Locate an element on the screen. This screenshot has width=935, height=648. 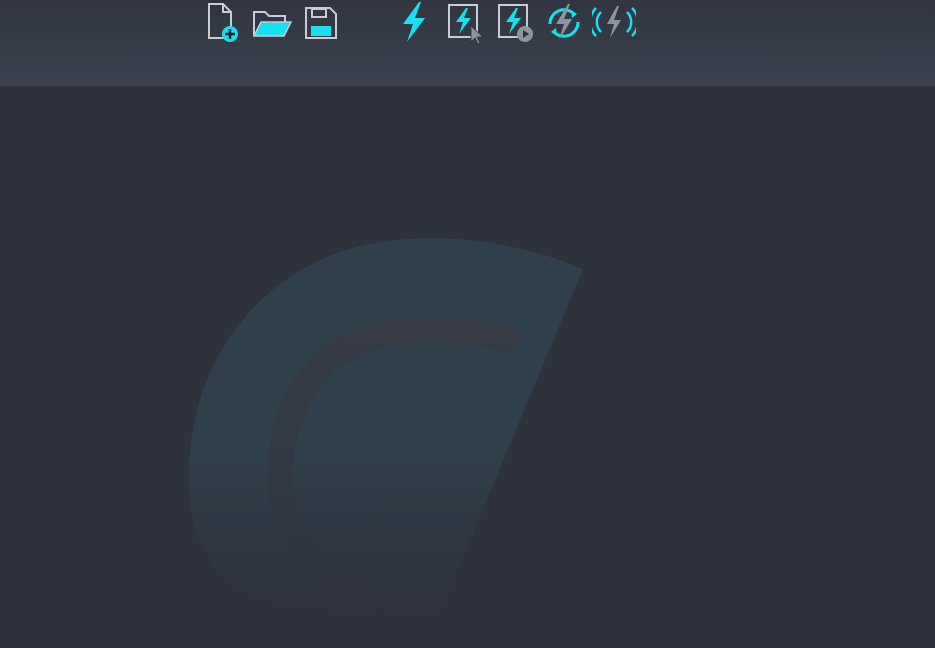
new-file-button is located at coordinates (221, 23).